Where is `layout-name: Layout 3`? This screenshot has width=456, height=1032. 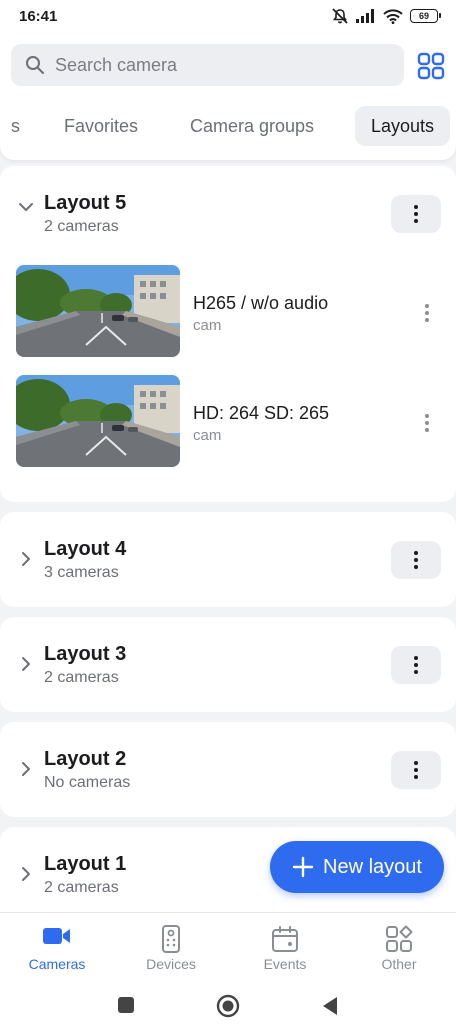
layout-name: Layout 3 is located at coordinates (85, 654).